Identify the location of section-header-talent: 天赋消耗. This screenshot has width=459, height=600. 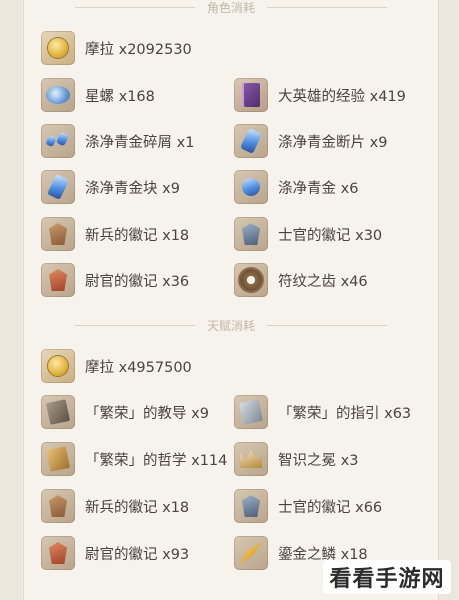
(231, 325).